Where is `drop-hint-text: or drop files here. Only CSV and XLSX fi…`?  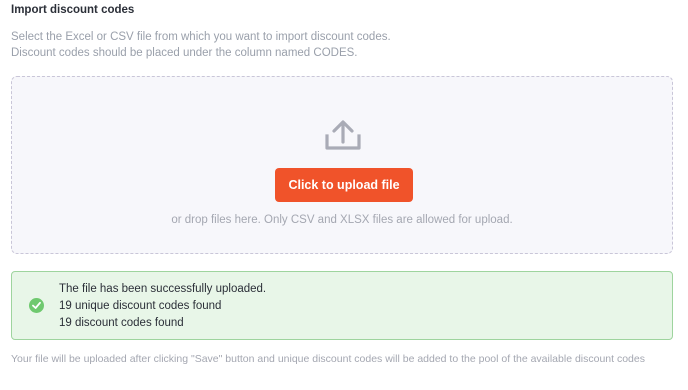 drop-hint-text: or drop files here. Only CSV and XLSX fi… is located at coordinates (342, 220).